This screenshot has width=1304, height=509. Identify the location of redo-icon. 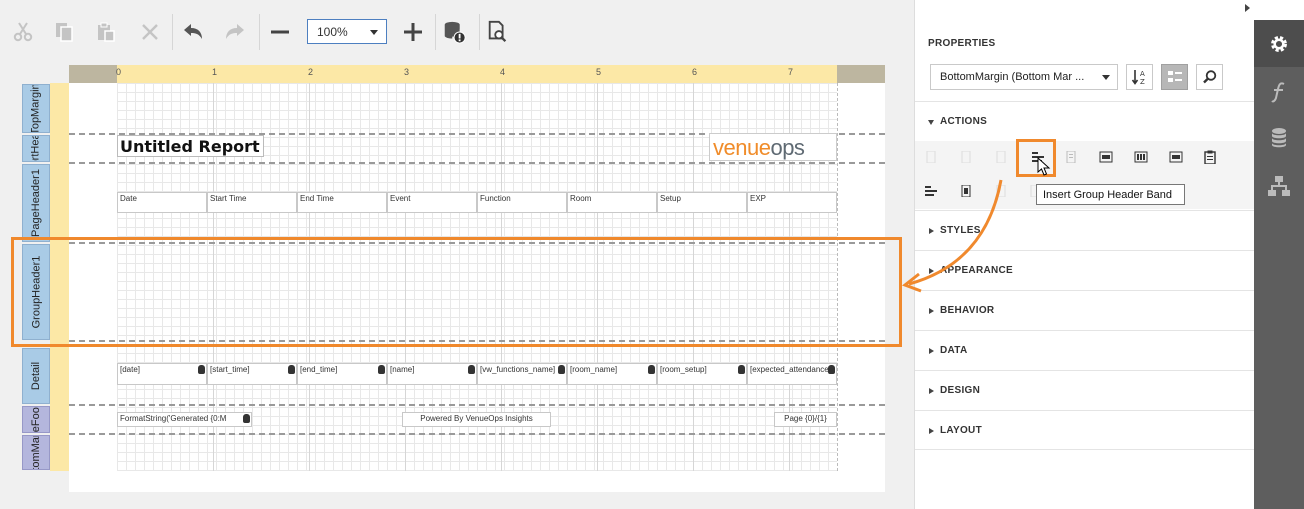
(235, 32).